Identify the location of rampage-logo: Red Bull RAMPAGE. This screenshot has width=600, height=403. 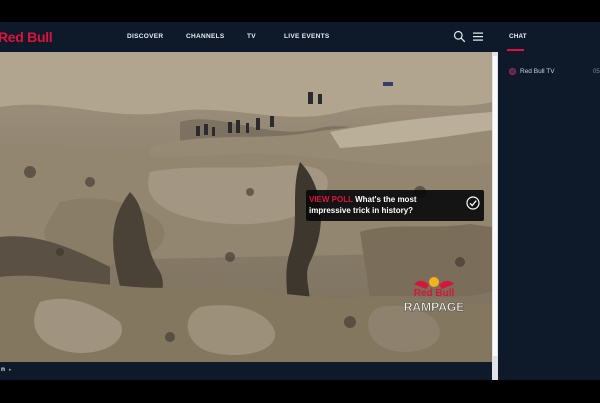
(434, 296).